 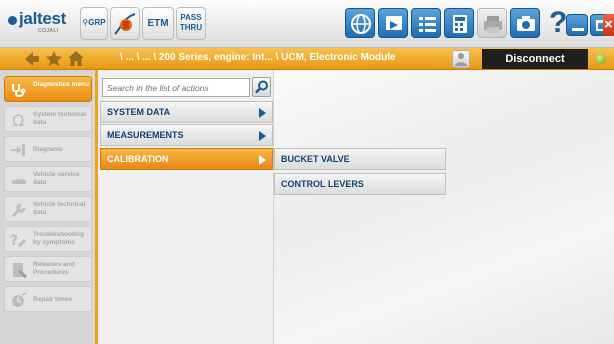 What do you see at coordinates (191, 27) in the screenshot?
I see `pass-thru-label-bottom: THRU` at bounding box center [191, 27].